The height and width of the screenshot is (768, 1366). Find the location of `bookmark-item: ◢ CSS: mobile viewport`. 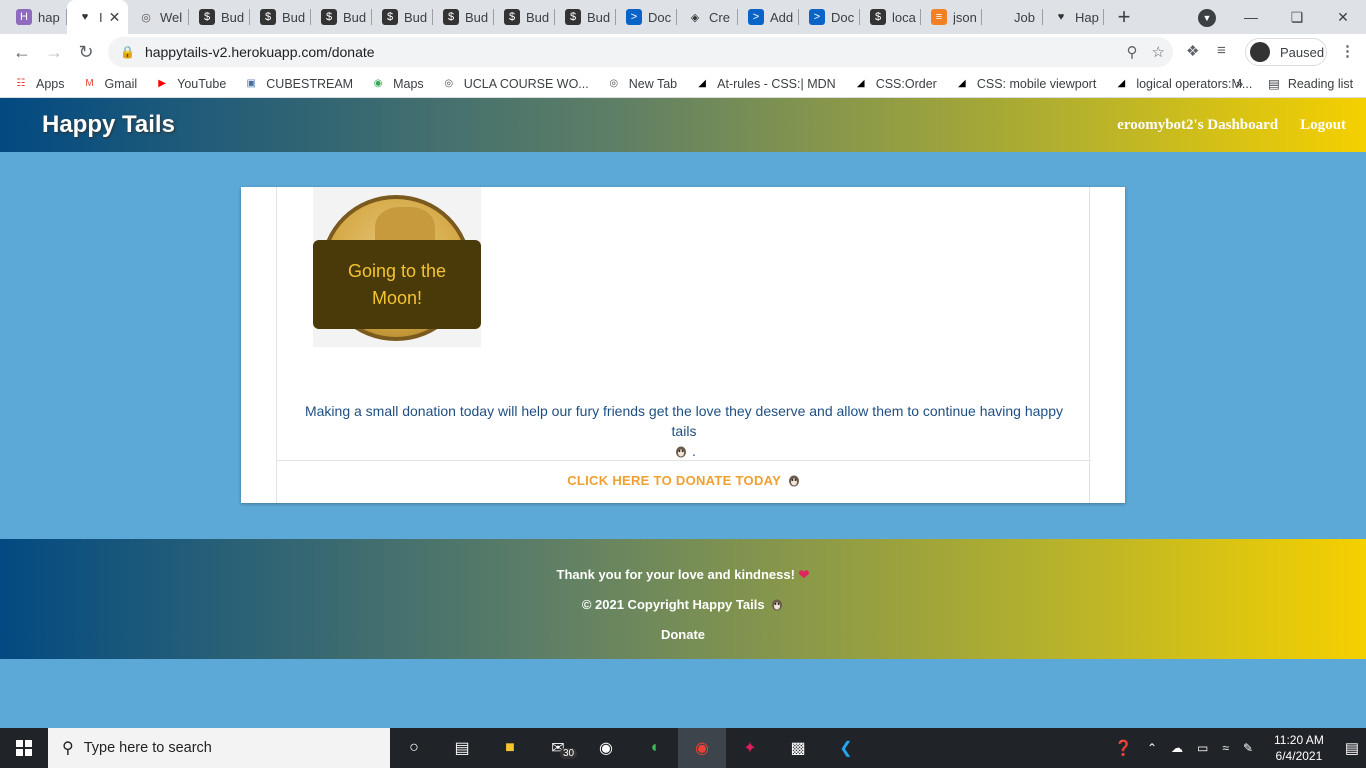

bookmark-item: ◢ CSS: mobile viewport is located at coordinates (1025, 84).